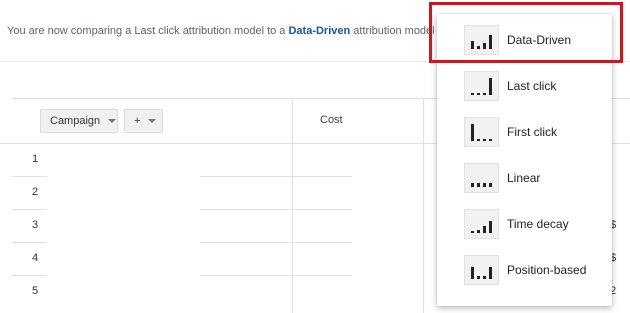  Describe the element at coordinates (35, 225) in the screenshot. I see `row-number: 3` at that location.